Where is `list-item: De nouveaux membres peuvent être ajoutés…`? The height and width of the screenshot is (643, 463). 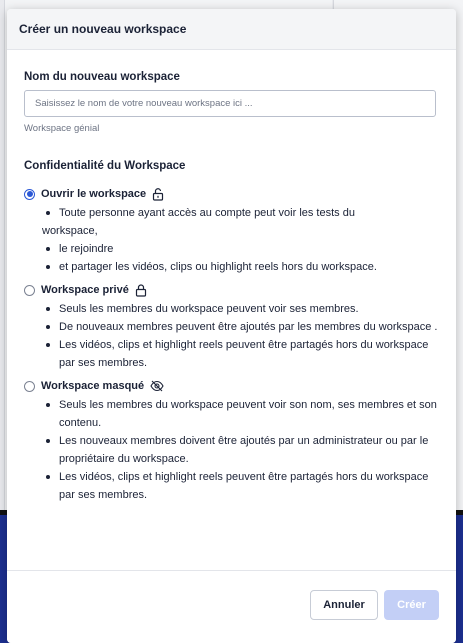 list-item: De nouveaux membres peuvent être ajoutés… is located at coordinates (240, 327).